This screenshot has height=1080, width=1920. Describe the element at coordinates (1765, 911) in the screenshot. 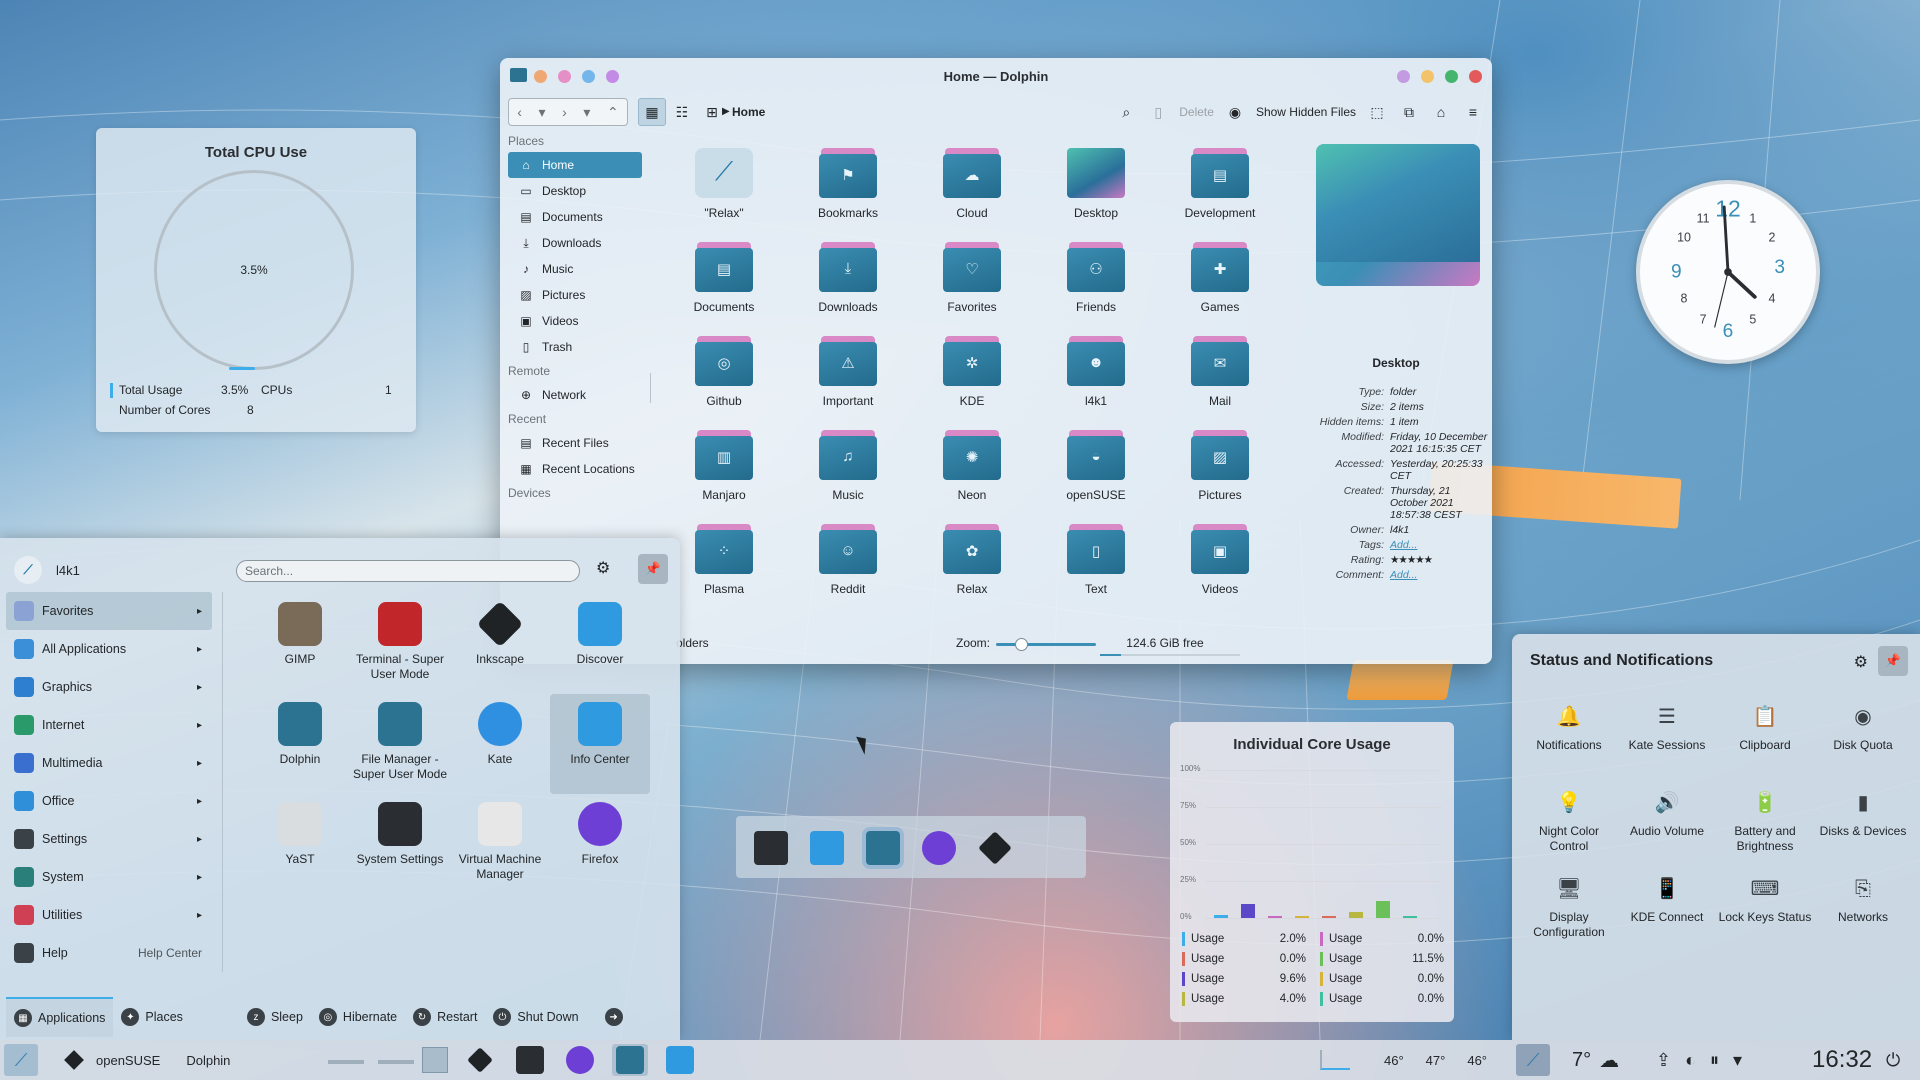

I see `tray-lock-keys-status: ⌨ Lock Keys Status` at that location.